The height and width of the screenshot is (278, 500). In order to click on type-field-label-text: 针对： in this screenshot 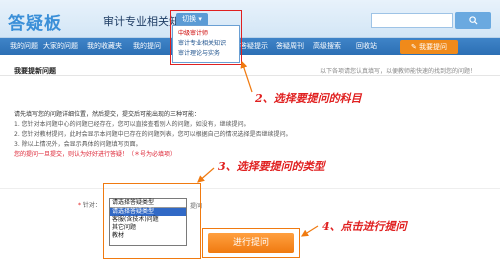, I will do `click(91, 205)`.